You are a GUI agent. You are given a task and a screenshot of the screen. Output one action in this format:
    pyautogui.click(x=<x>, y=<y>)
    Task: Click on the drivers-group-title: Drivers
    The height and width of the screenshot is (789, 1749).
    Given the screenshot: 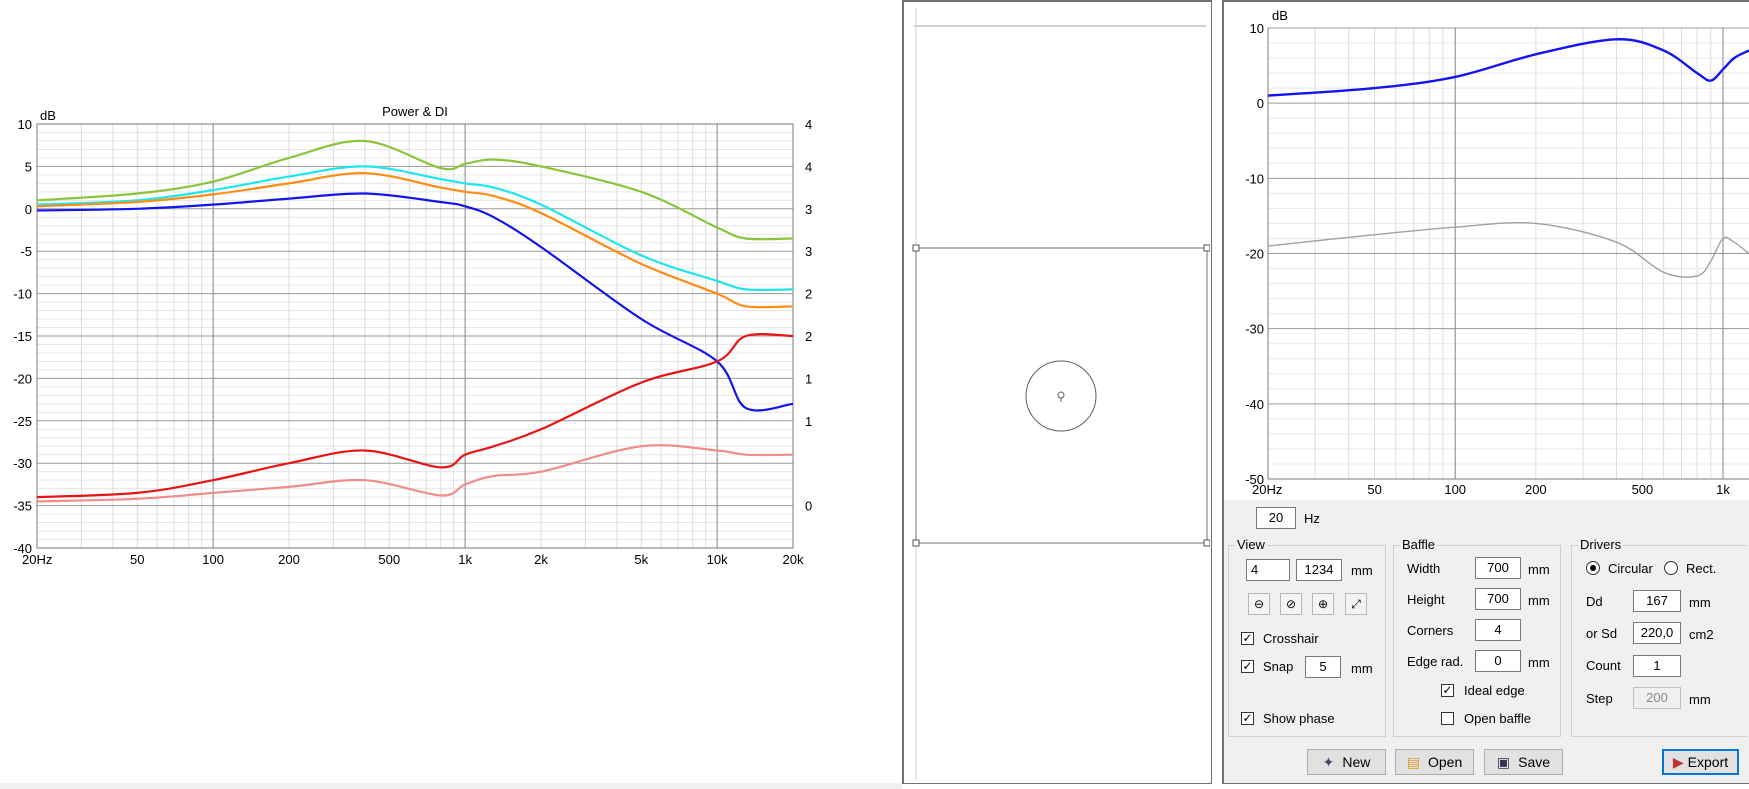 What is the action you would take?
    pyautogui.click(x=1601, y=545)
    